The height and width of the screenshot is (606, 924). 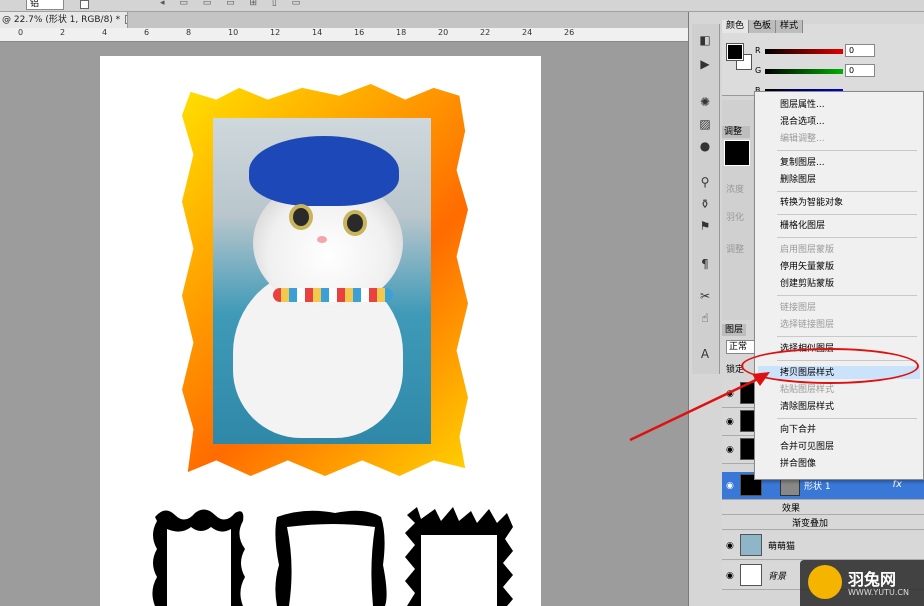 I want to click on slider-g: G 0, so click(x=835, y=71).